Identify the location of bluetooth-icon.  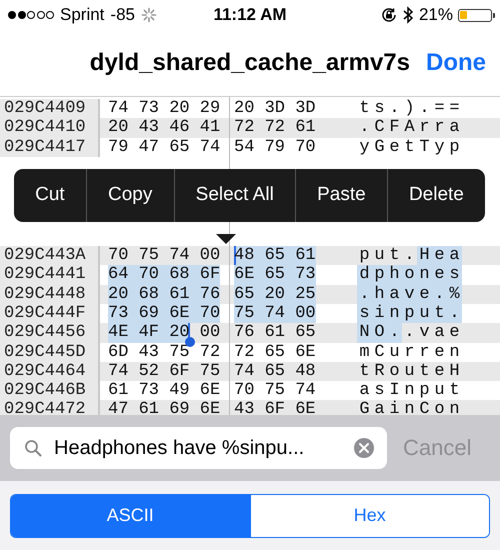
(408, 15).